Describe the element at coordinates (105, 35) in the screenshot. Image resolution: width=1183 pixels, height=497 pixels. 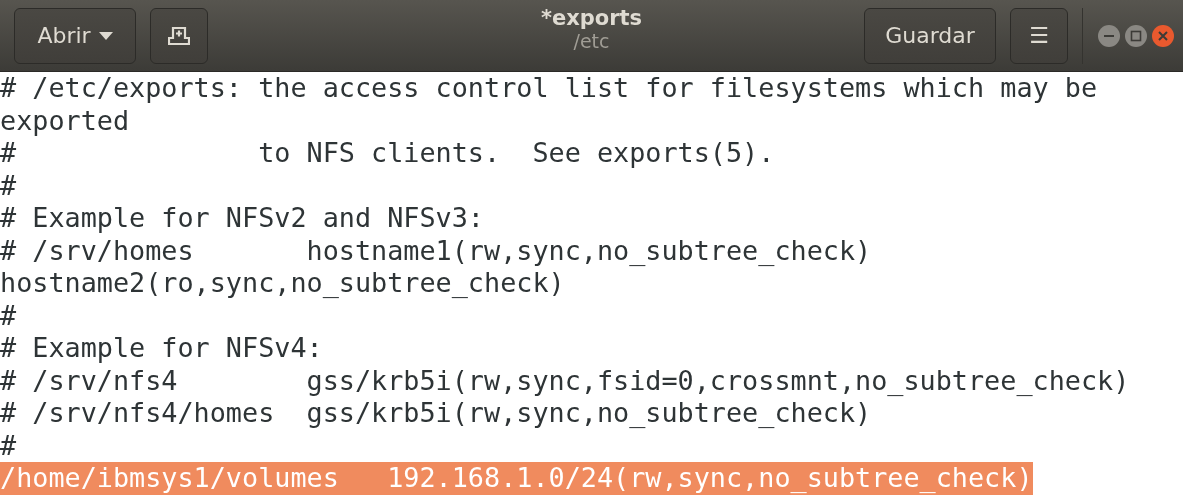
I see `caret-icon` at that location.